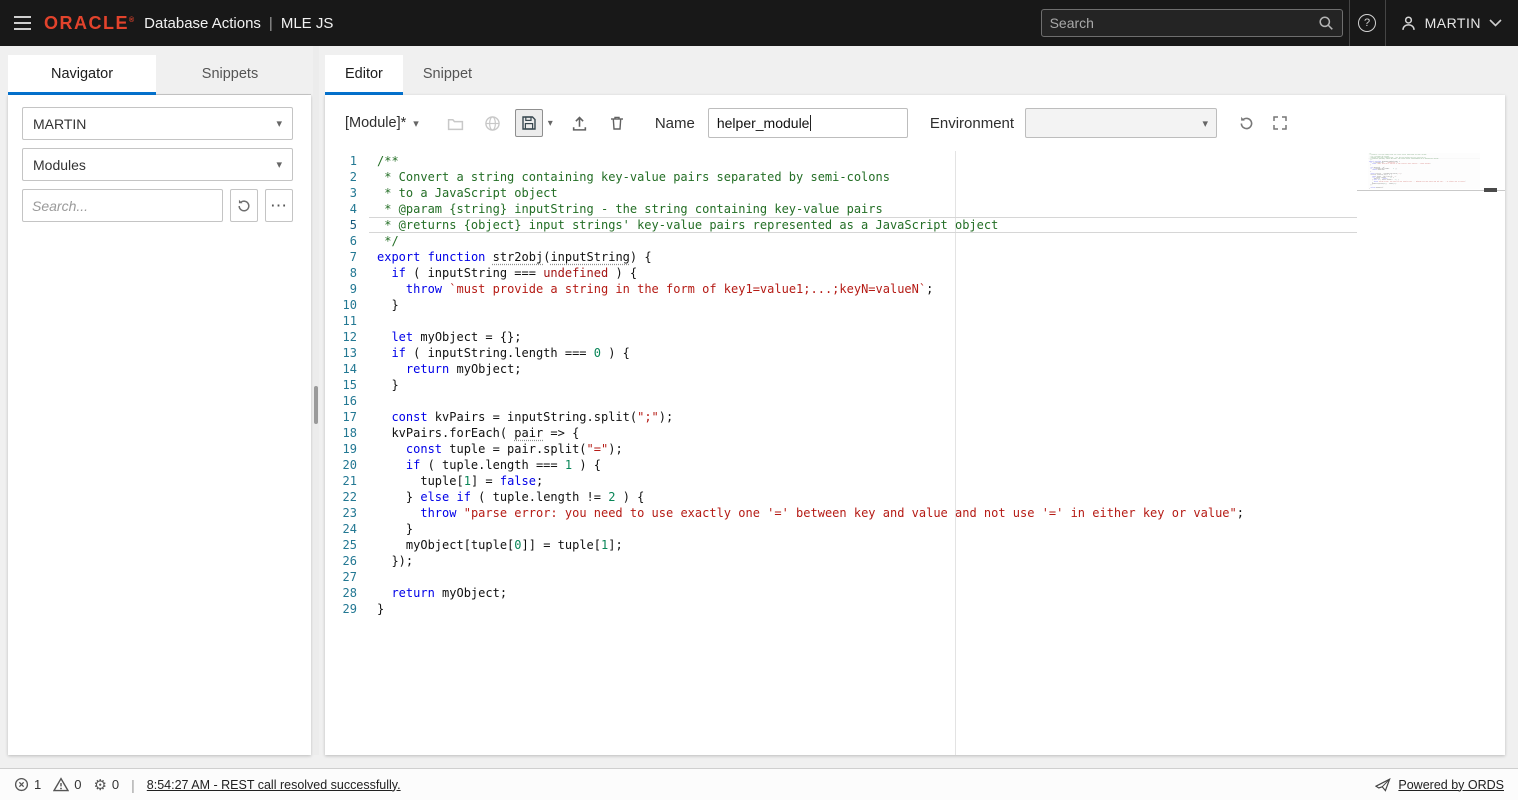  What do you see at coordinates (60, 123) in the screenshot?
I see `schema-select-value: MARTIN` at bounding box center [60, 123].